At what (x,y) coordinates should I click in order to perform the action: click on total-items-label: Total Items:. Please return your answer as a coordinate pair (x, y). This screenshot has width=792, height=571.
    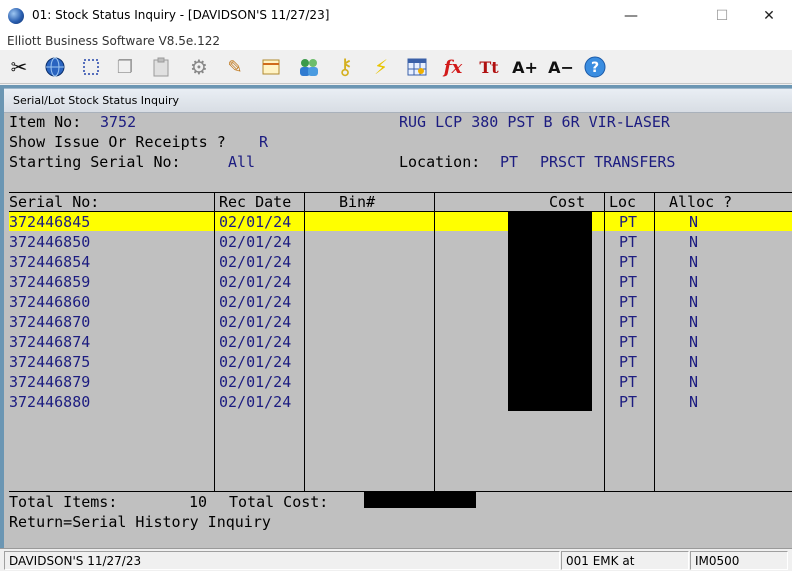
    Looking at the image, I should click on (63, 502).